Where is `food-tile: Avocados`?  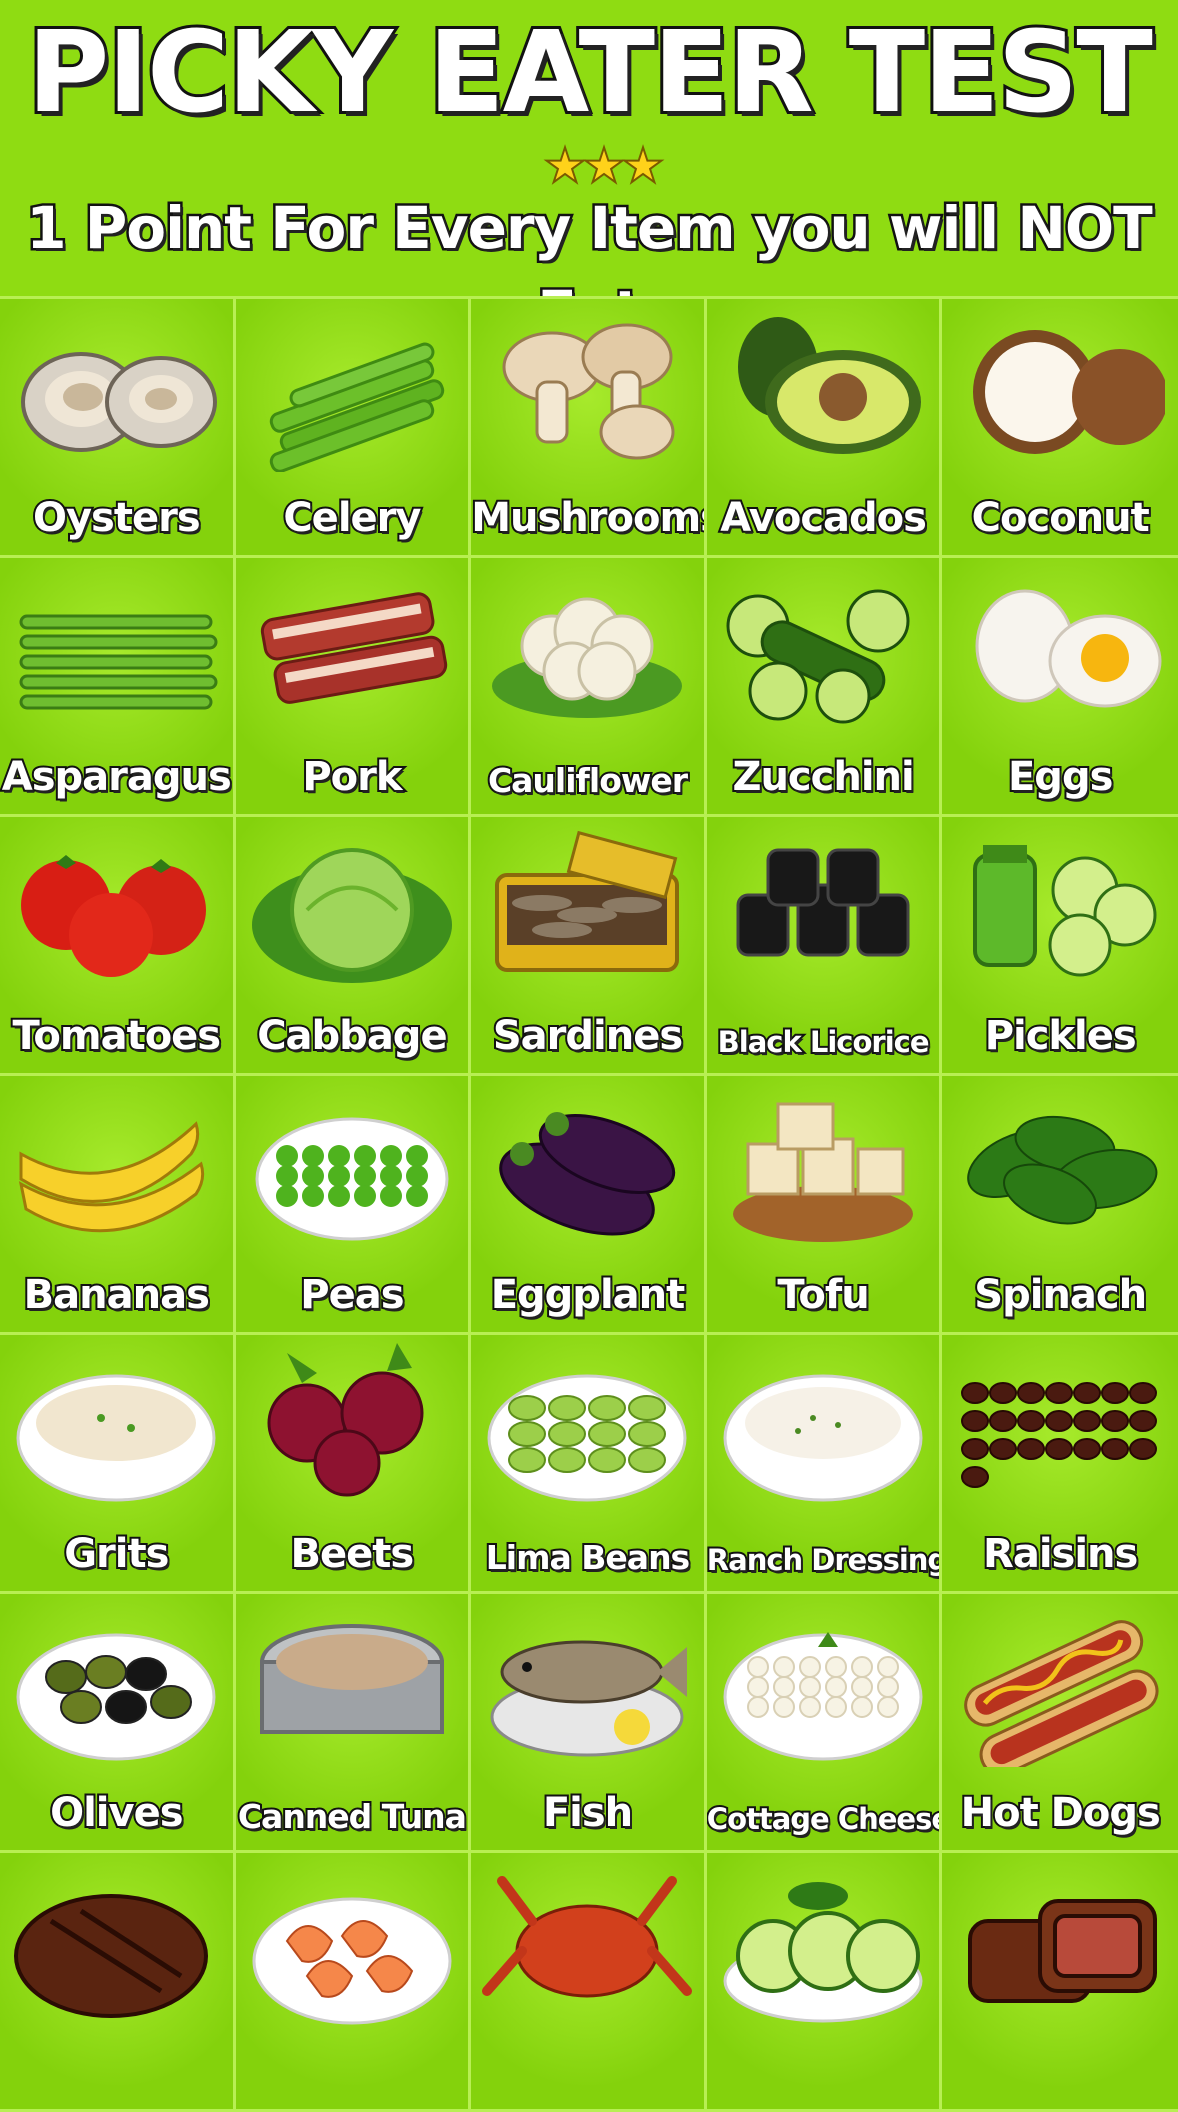 food-tile: Avocados is located at coordinates (824, 428).